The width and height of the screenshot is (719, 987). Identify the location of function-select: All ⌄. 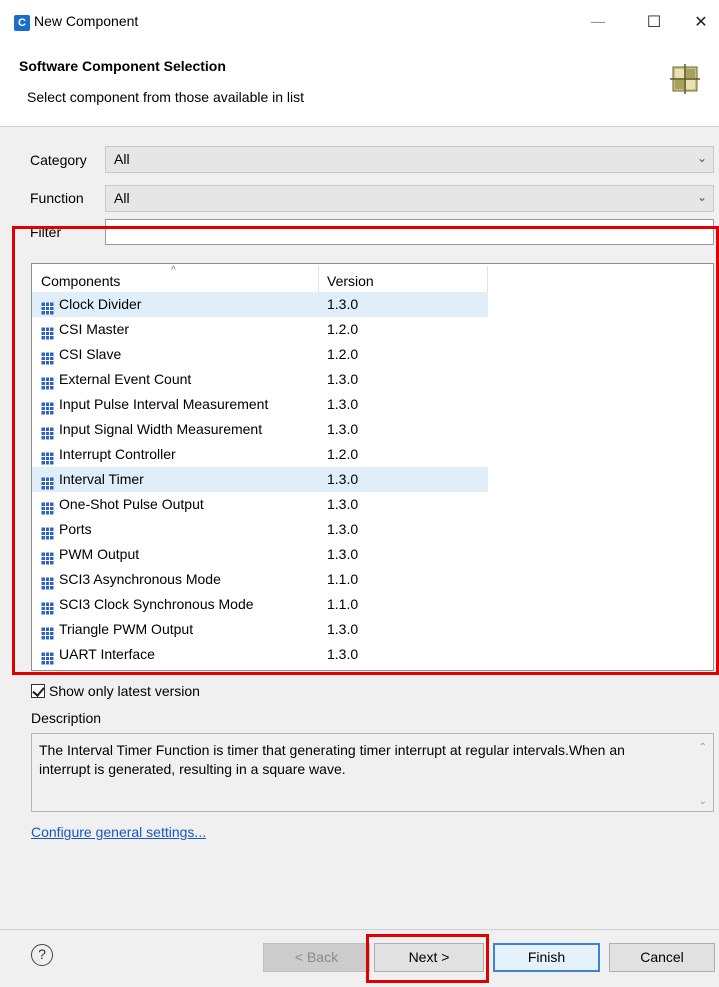
(409, 198).